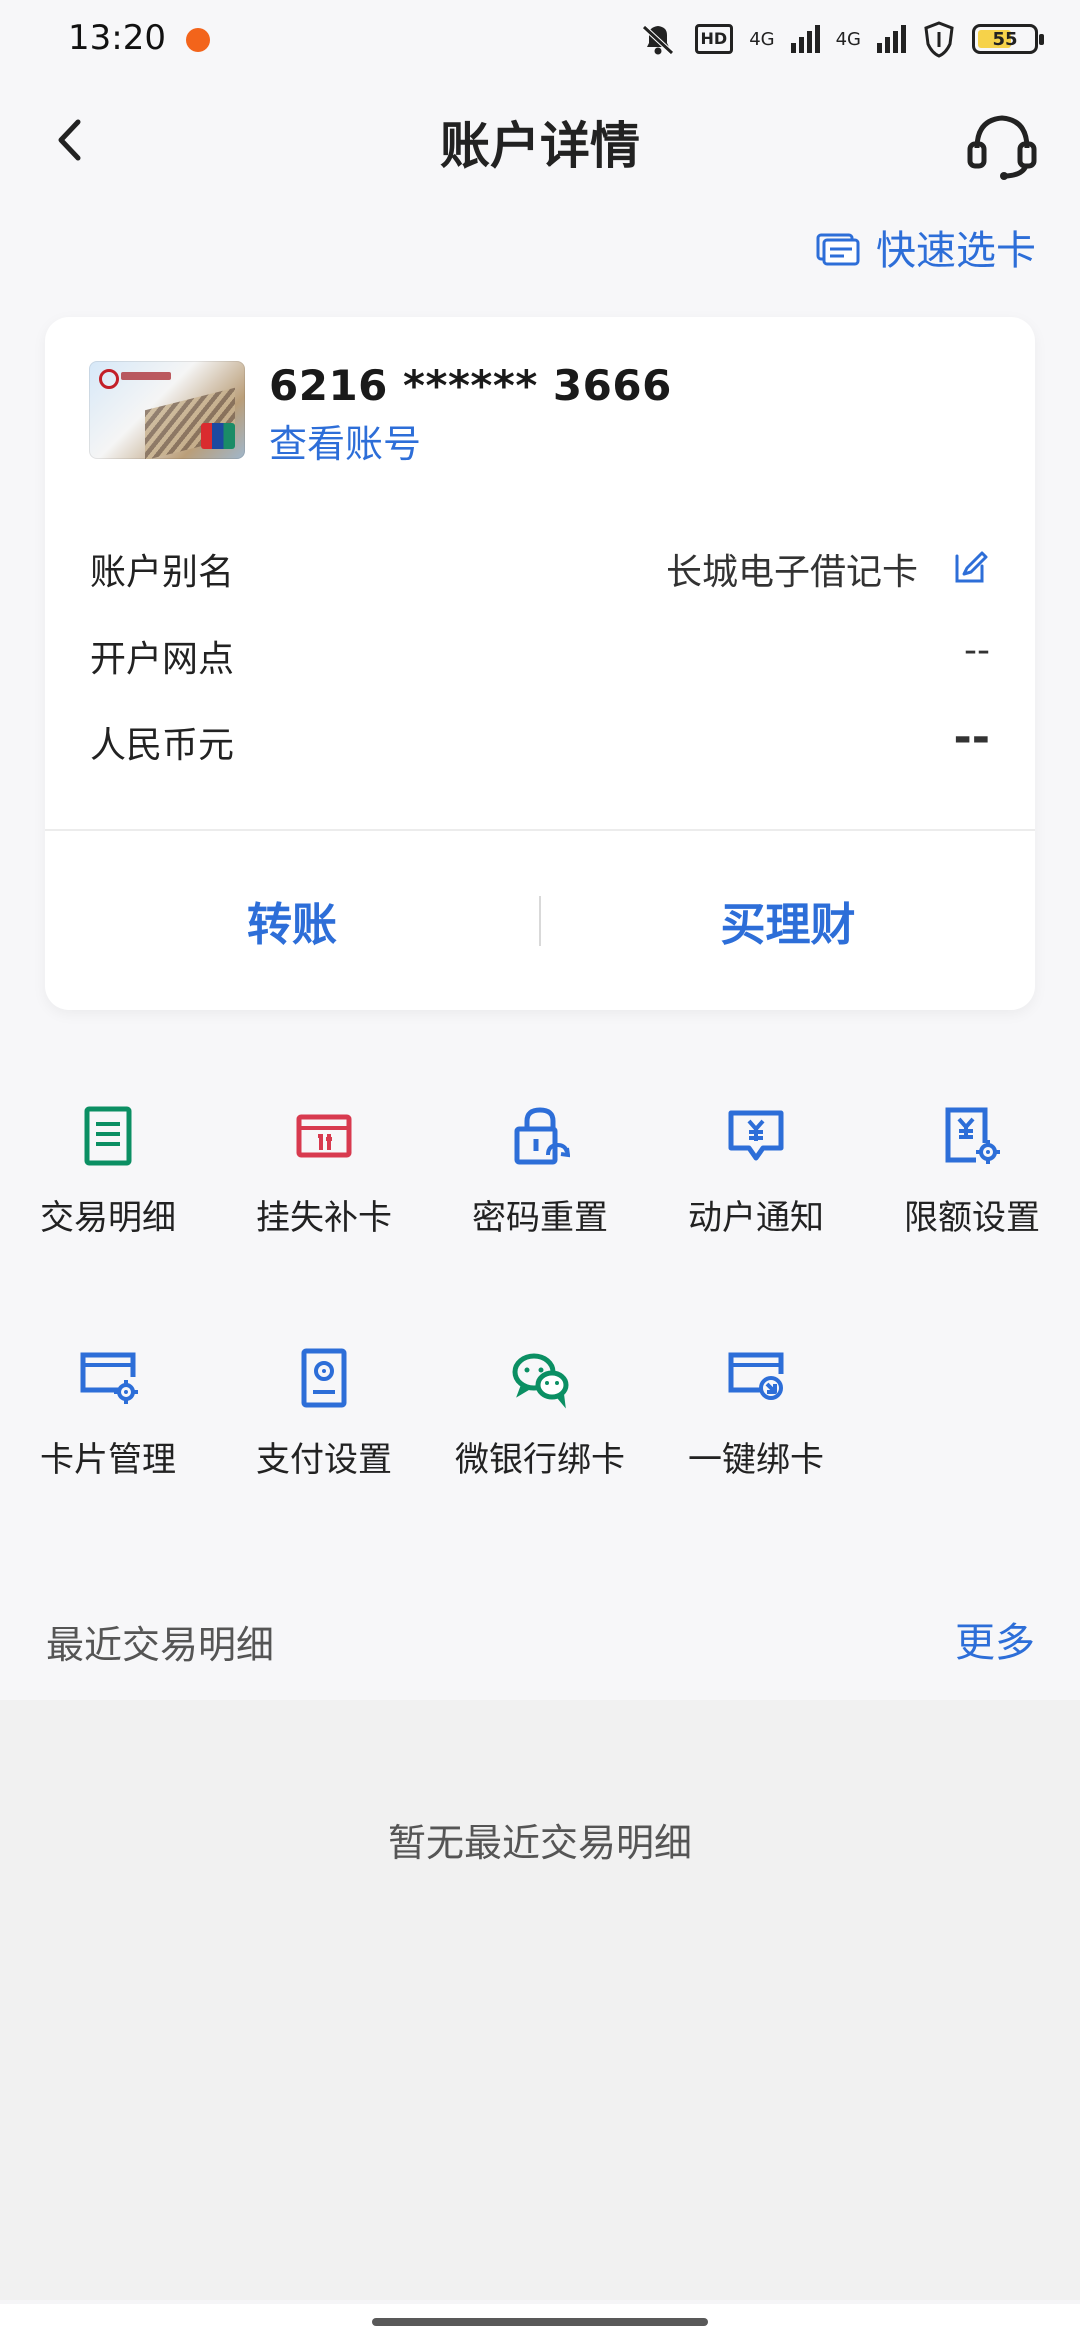 This screenshot has width=1080, height=2340. What do you see at coordinates (324, 1136) in the screenshot?
I see `lost-card-icon` at bounding box center [324, 1136].